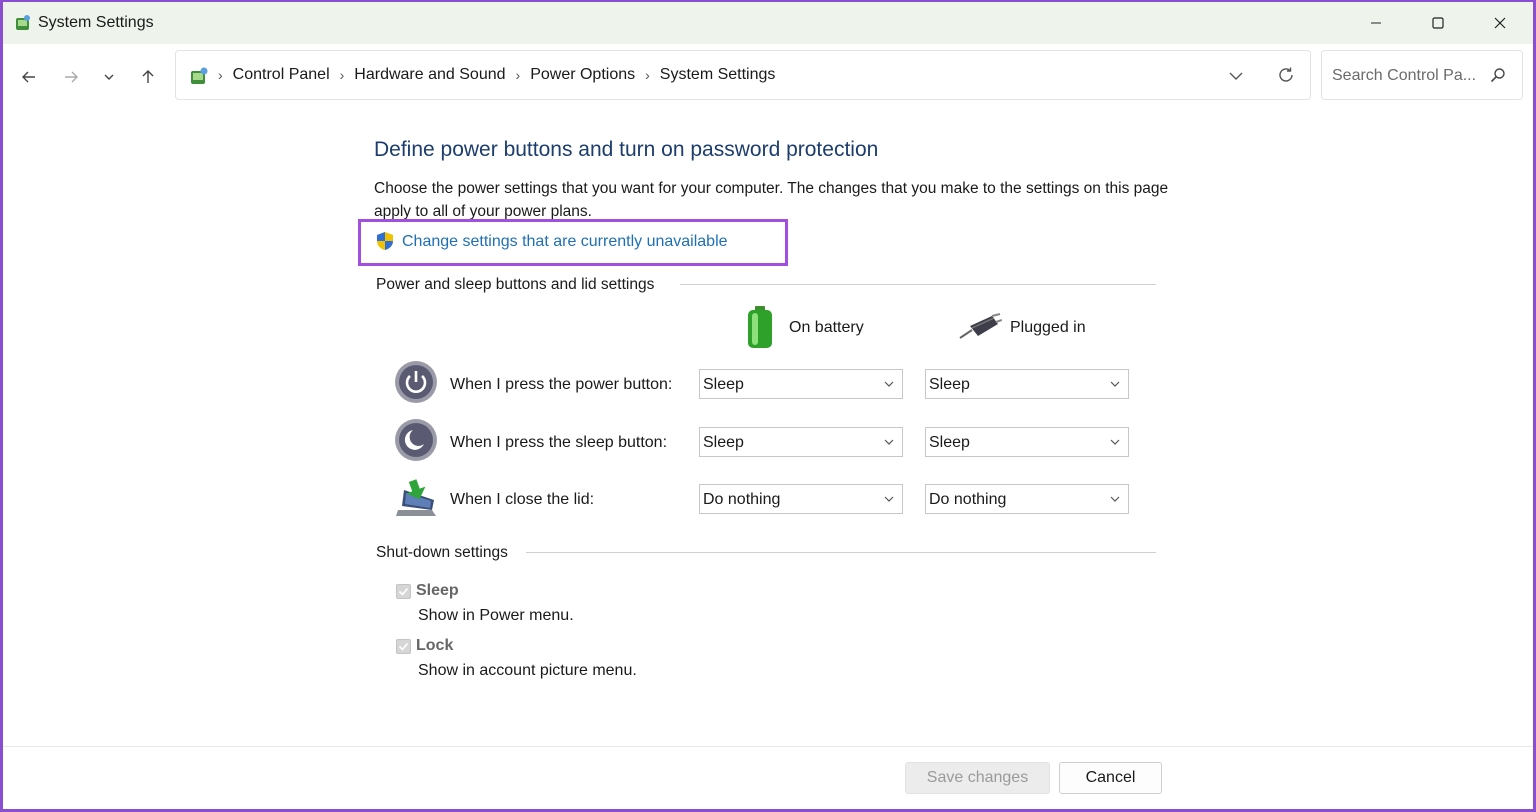 The height and width of the screenshot is (812, 1536). What do you see at coordinates (1048, 327) in the screenshot?
I see `column-plugged-in: Plugged in` at bounding box center [1048, 327].